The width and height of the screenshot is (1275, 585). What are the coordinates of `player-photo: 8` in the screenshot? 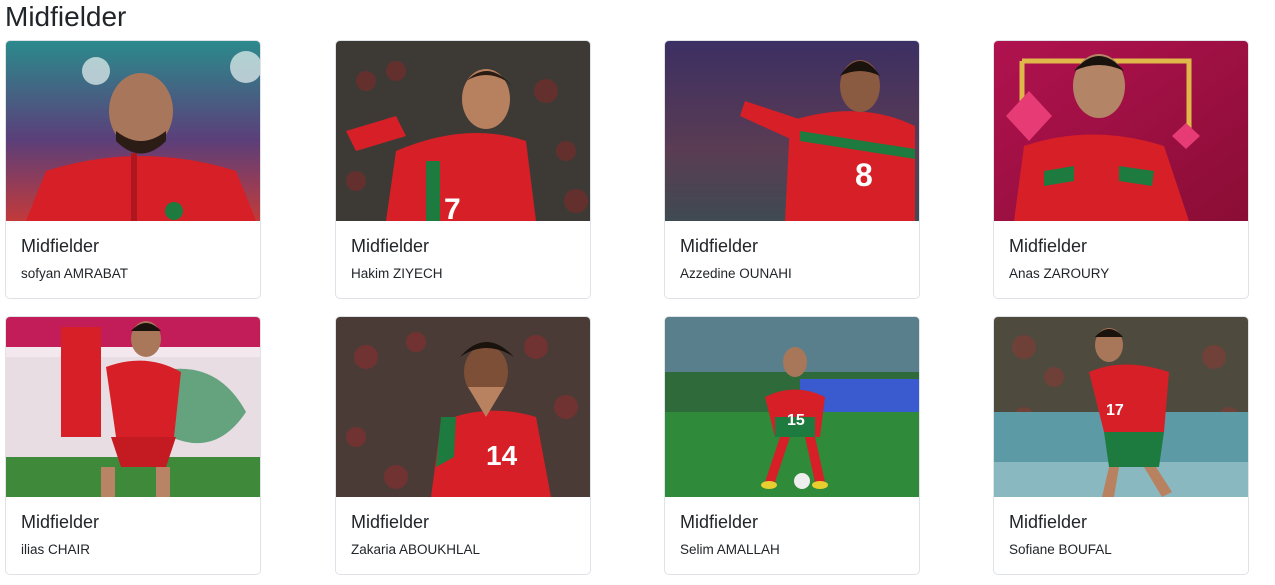 It's located at (792, 131).